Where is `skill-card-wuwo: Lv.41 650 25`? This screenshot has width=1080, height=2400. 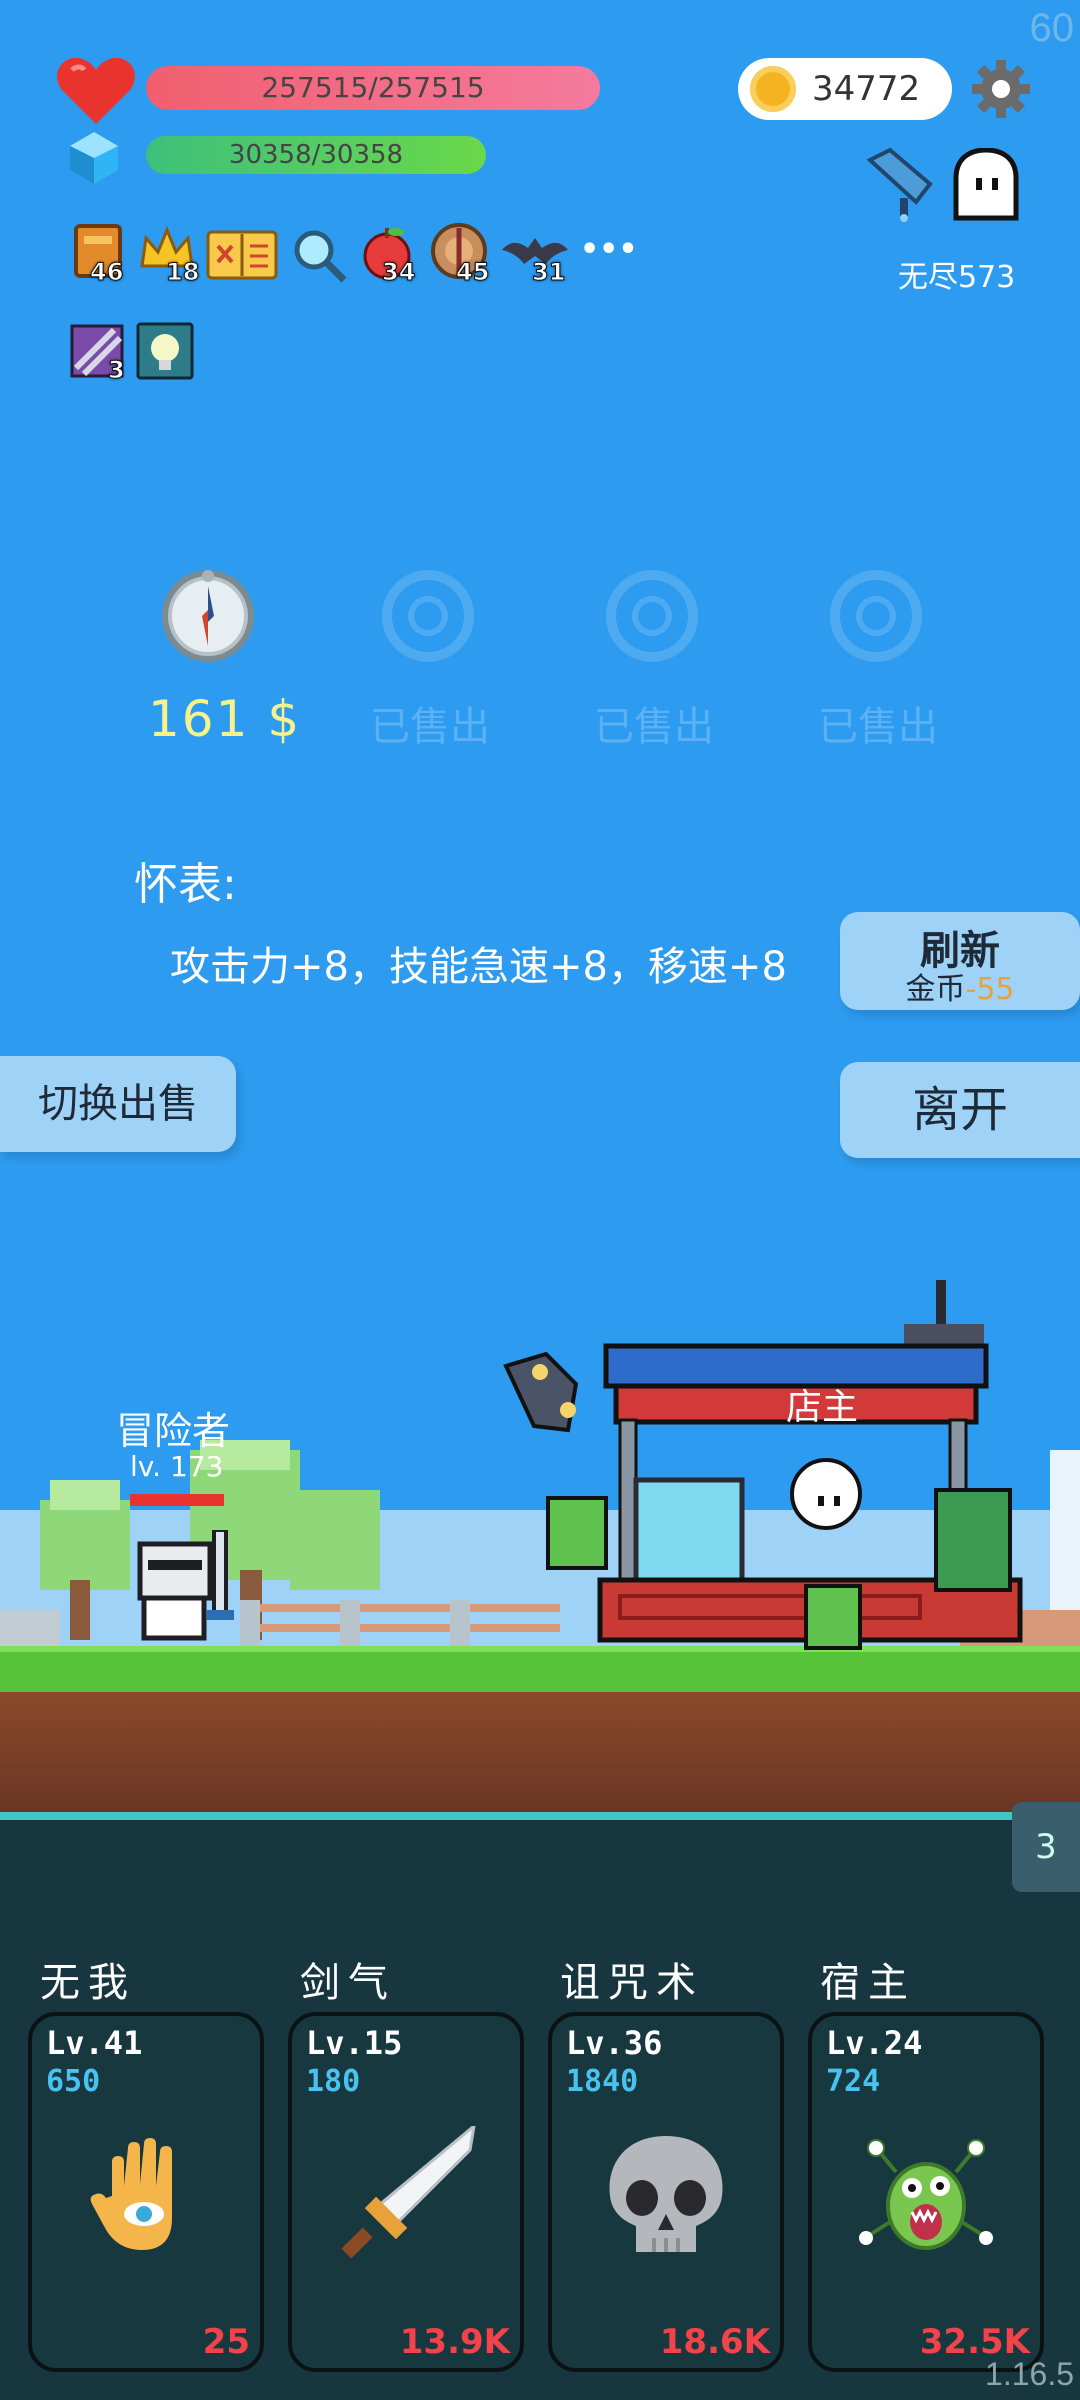
skill-card-wuwo: Lv.41 650 25 is located at coordinates (146, 2192).